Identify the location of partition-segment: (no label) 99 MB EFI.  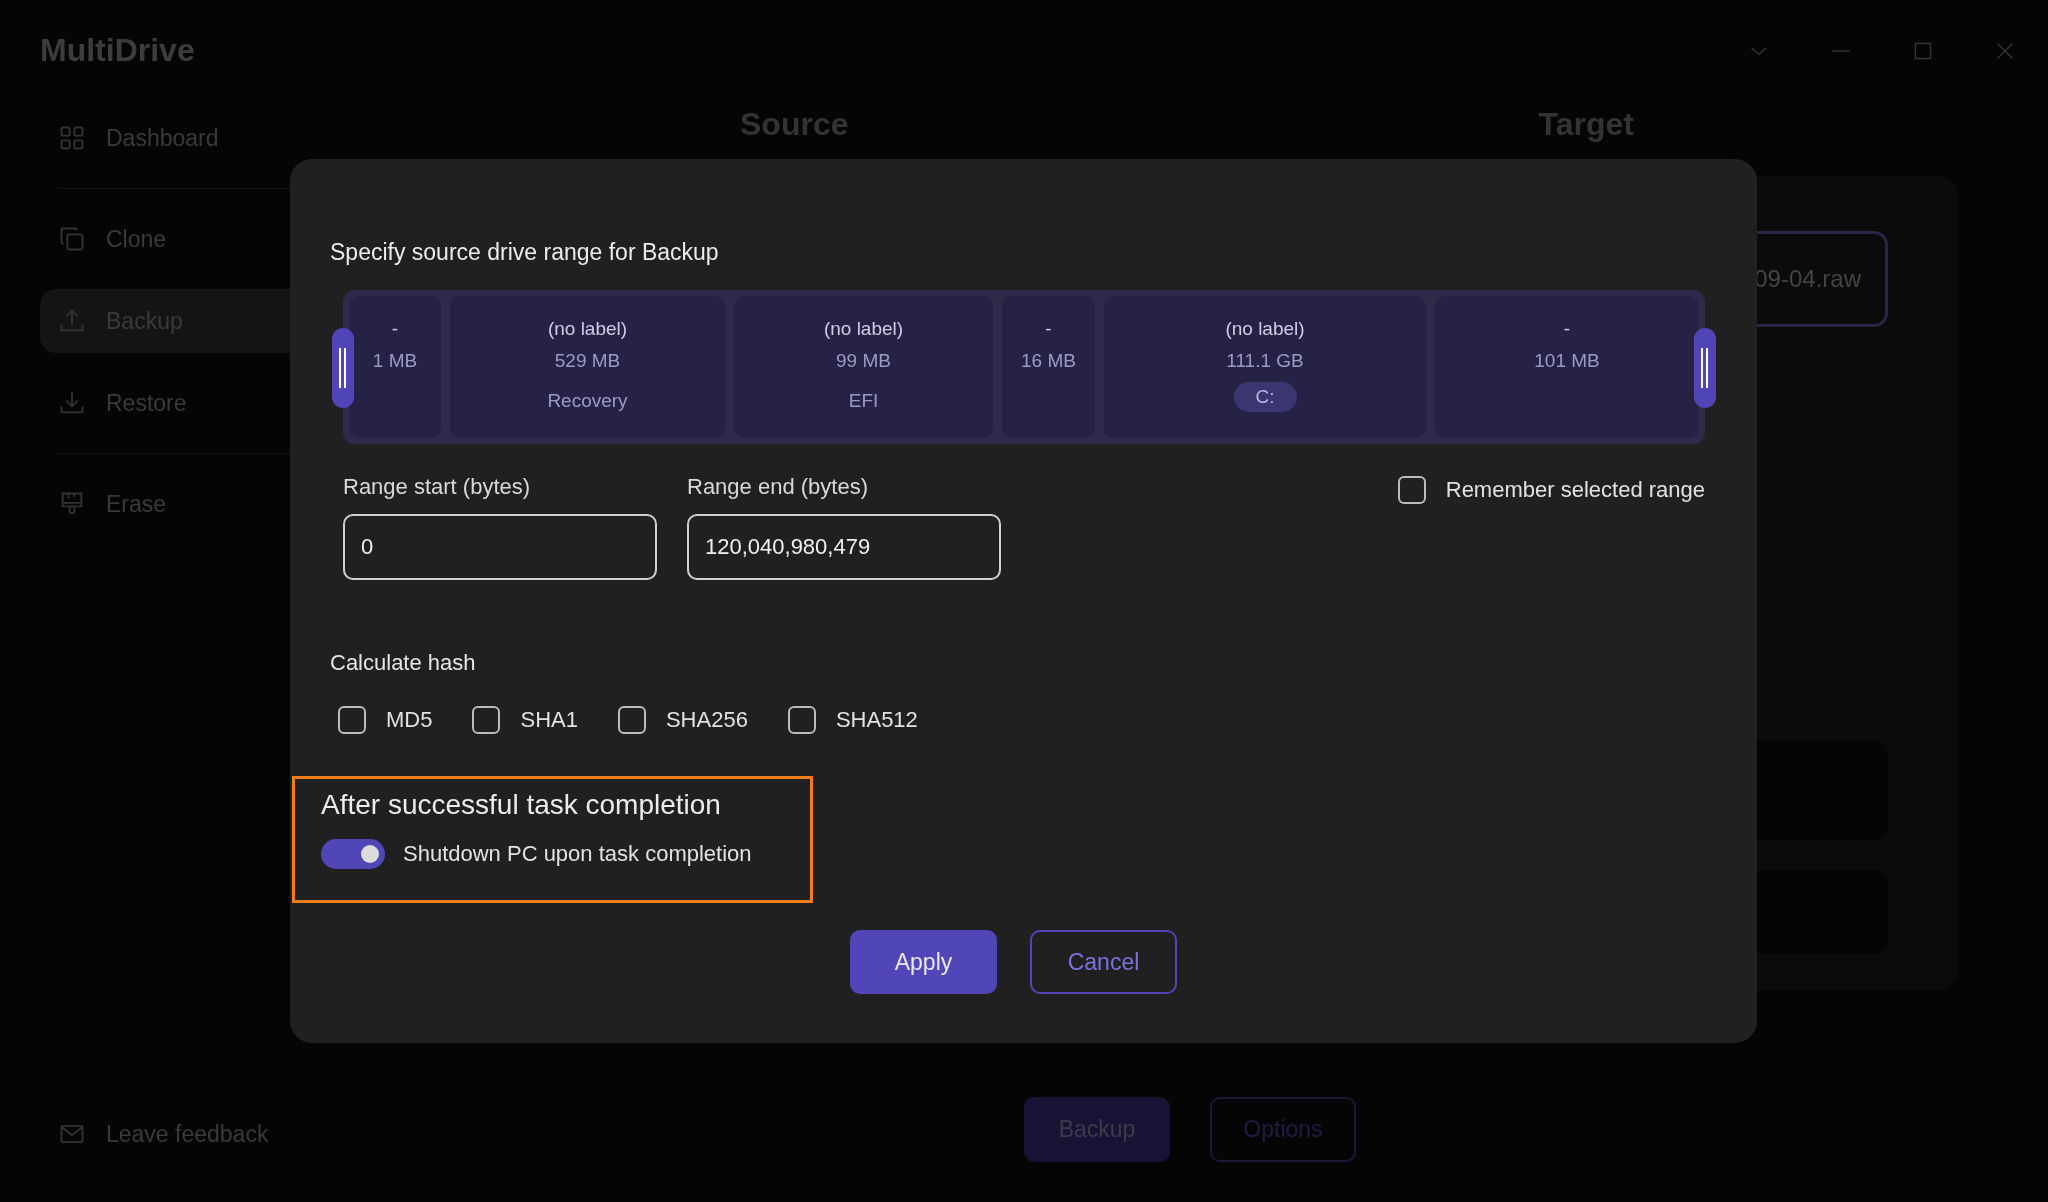
(863, 367).